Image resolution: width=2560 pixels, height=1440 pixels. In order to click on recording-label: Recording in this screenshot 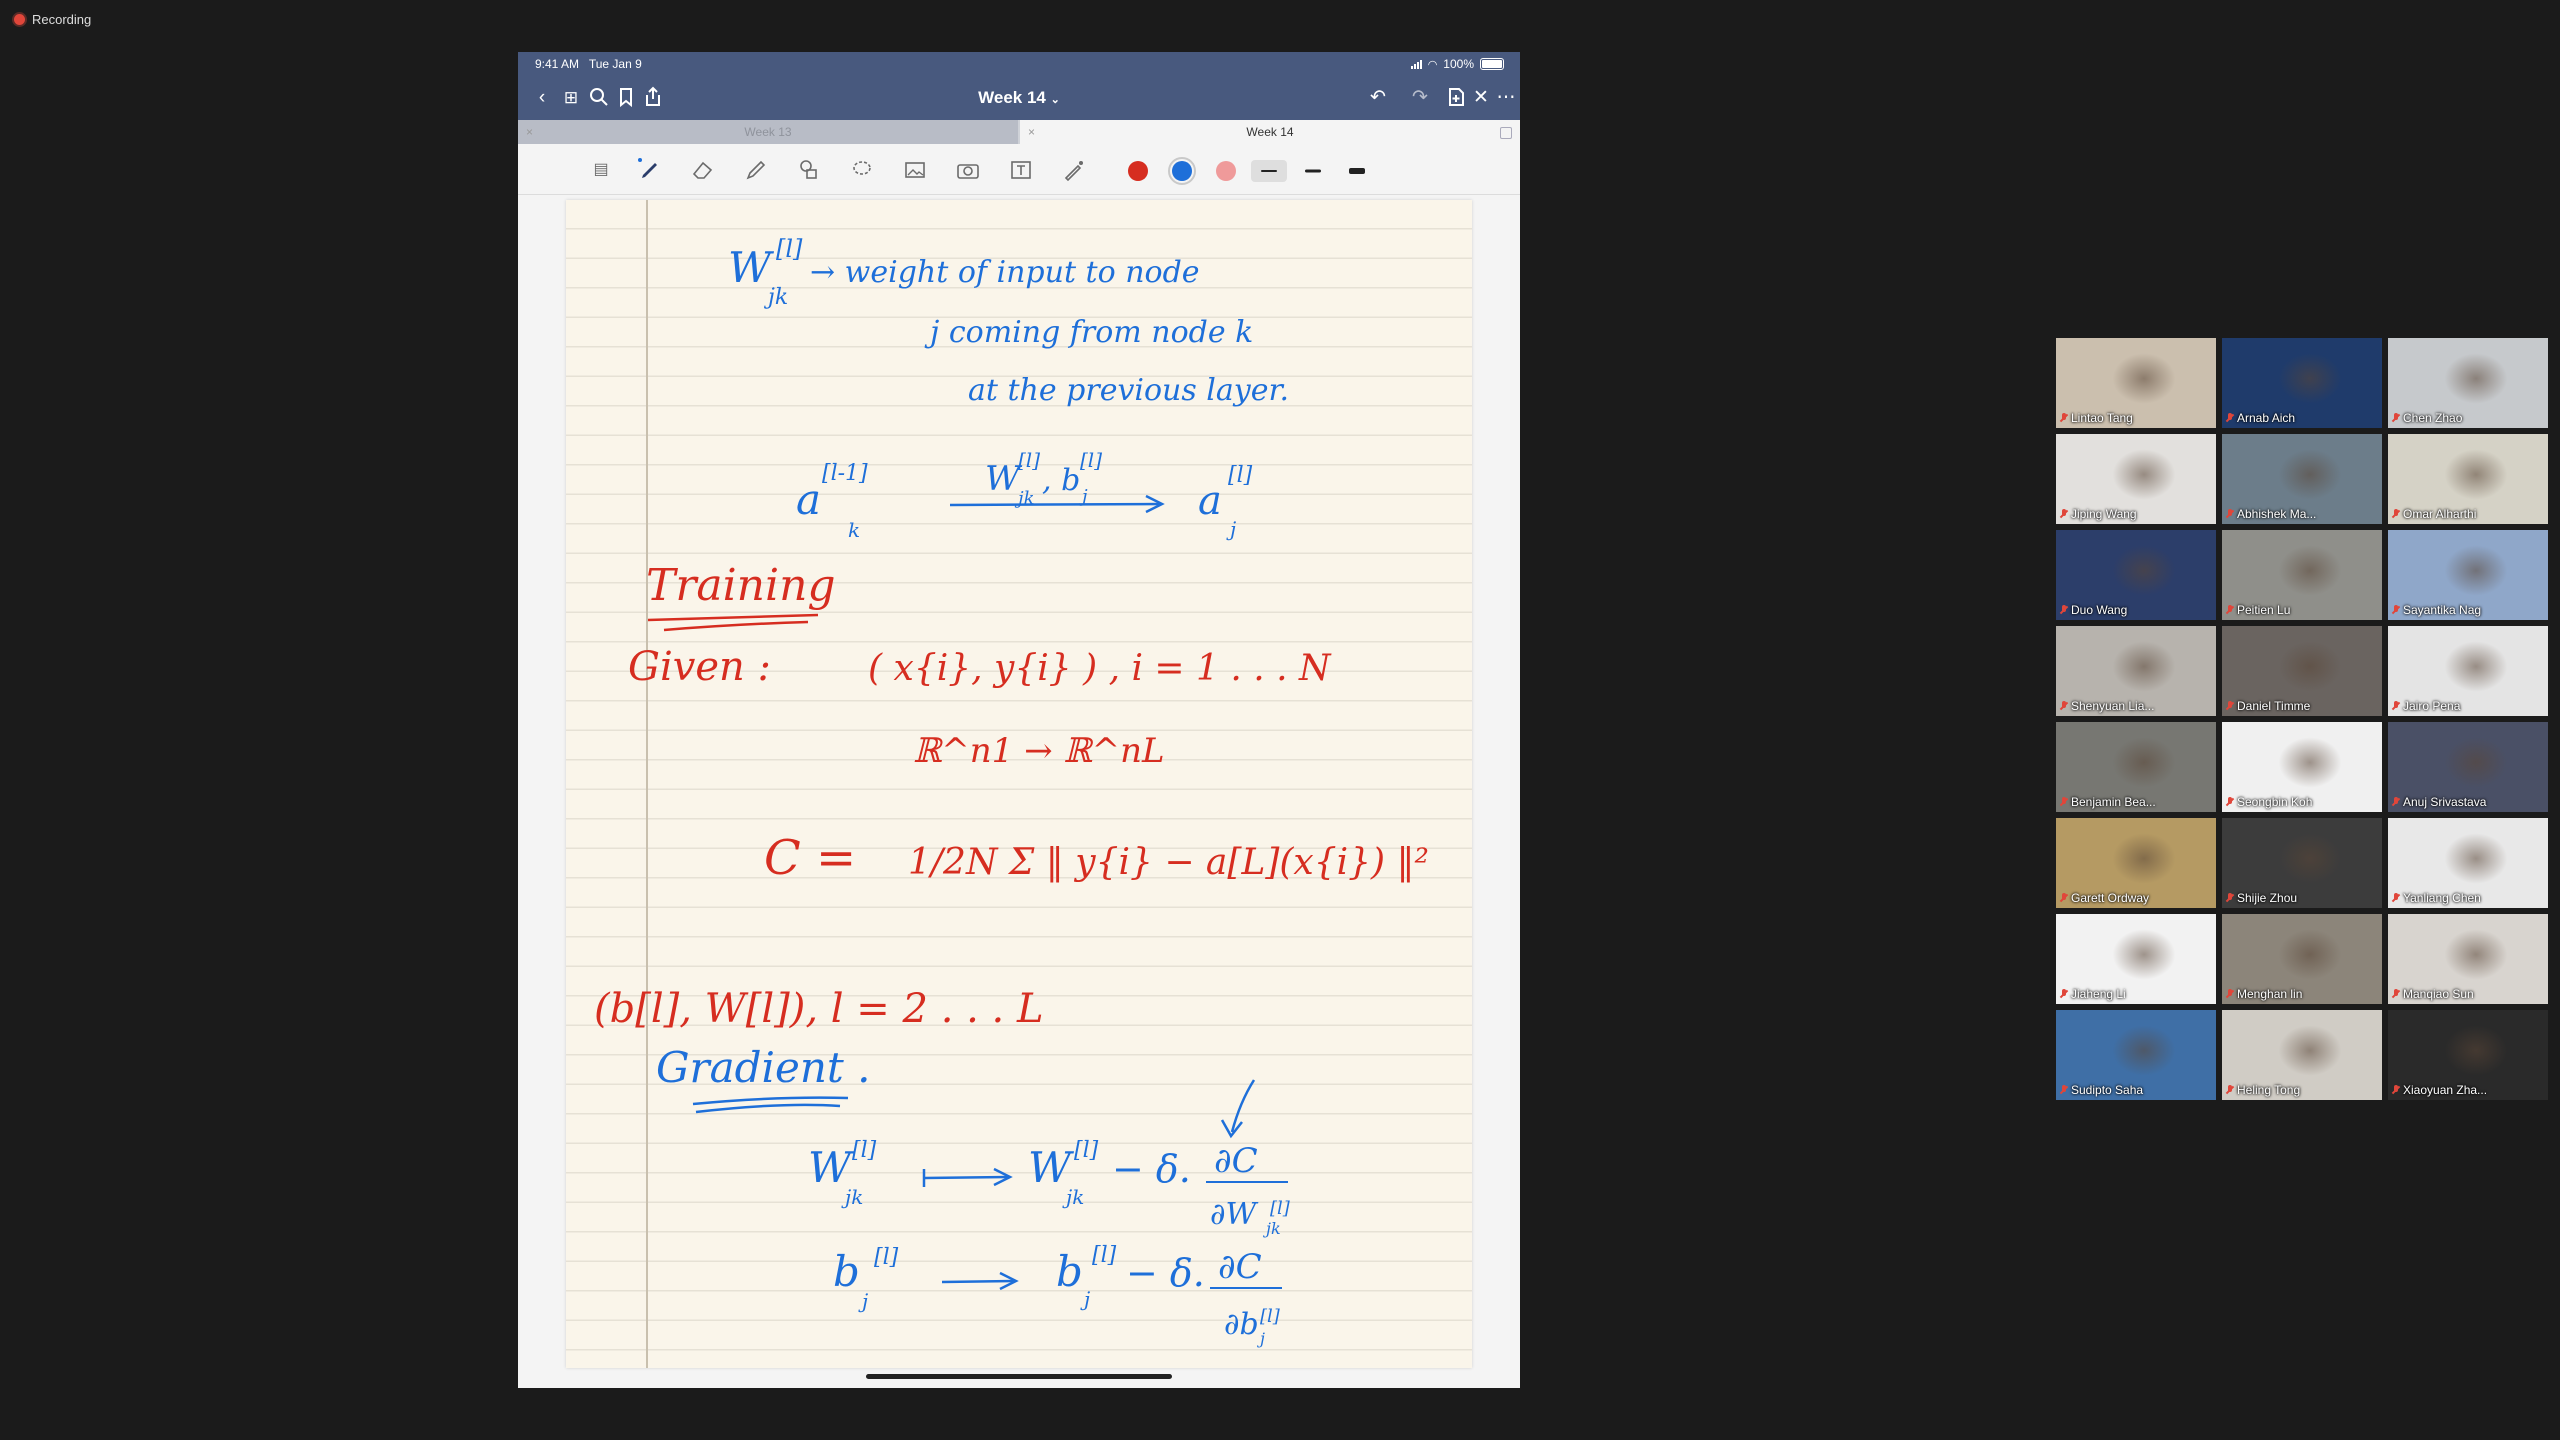, I will do `click(62, 19)`.